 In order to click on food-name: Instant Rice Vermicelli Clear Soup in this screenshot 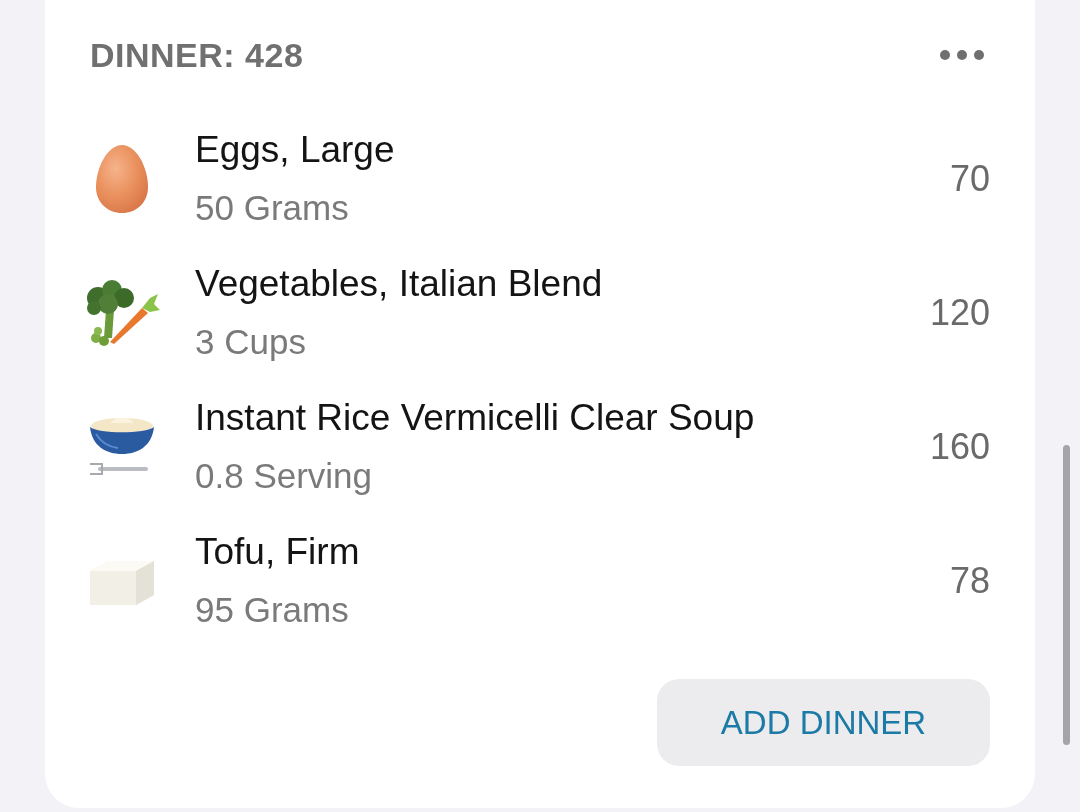, I will do `click(475, 418)`.